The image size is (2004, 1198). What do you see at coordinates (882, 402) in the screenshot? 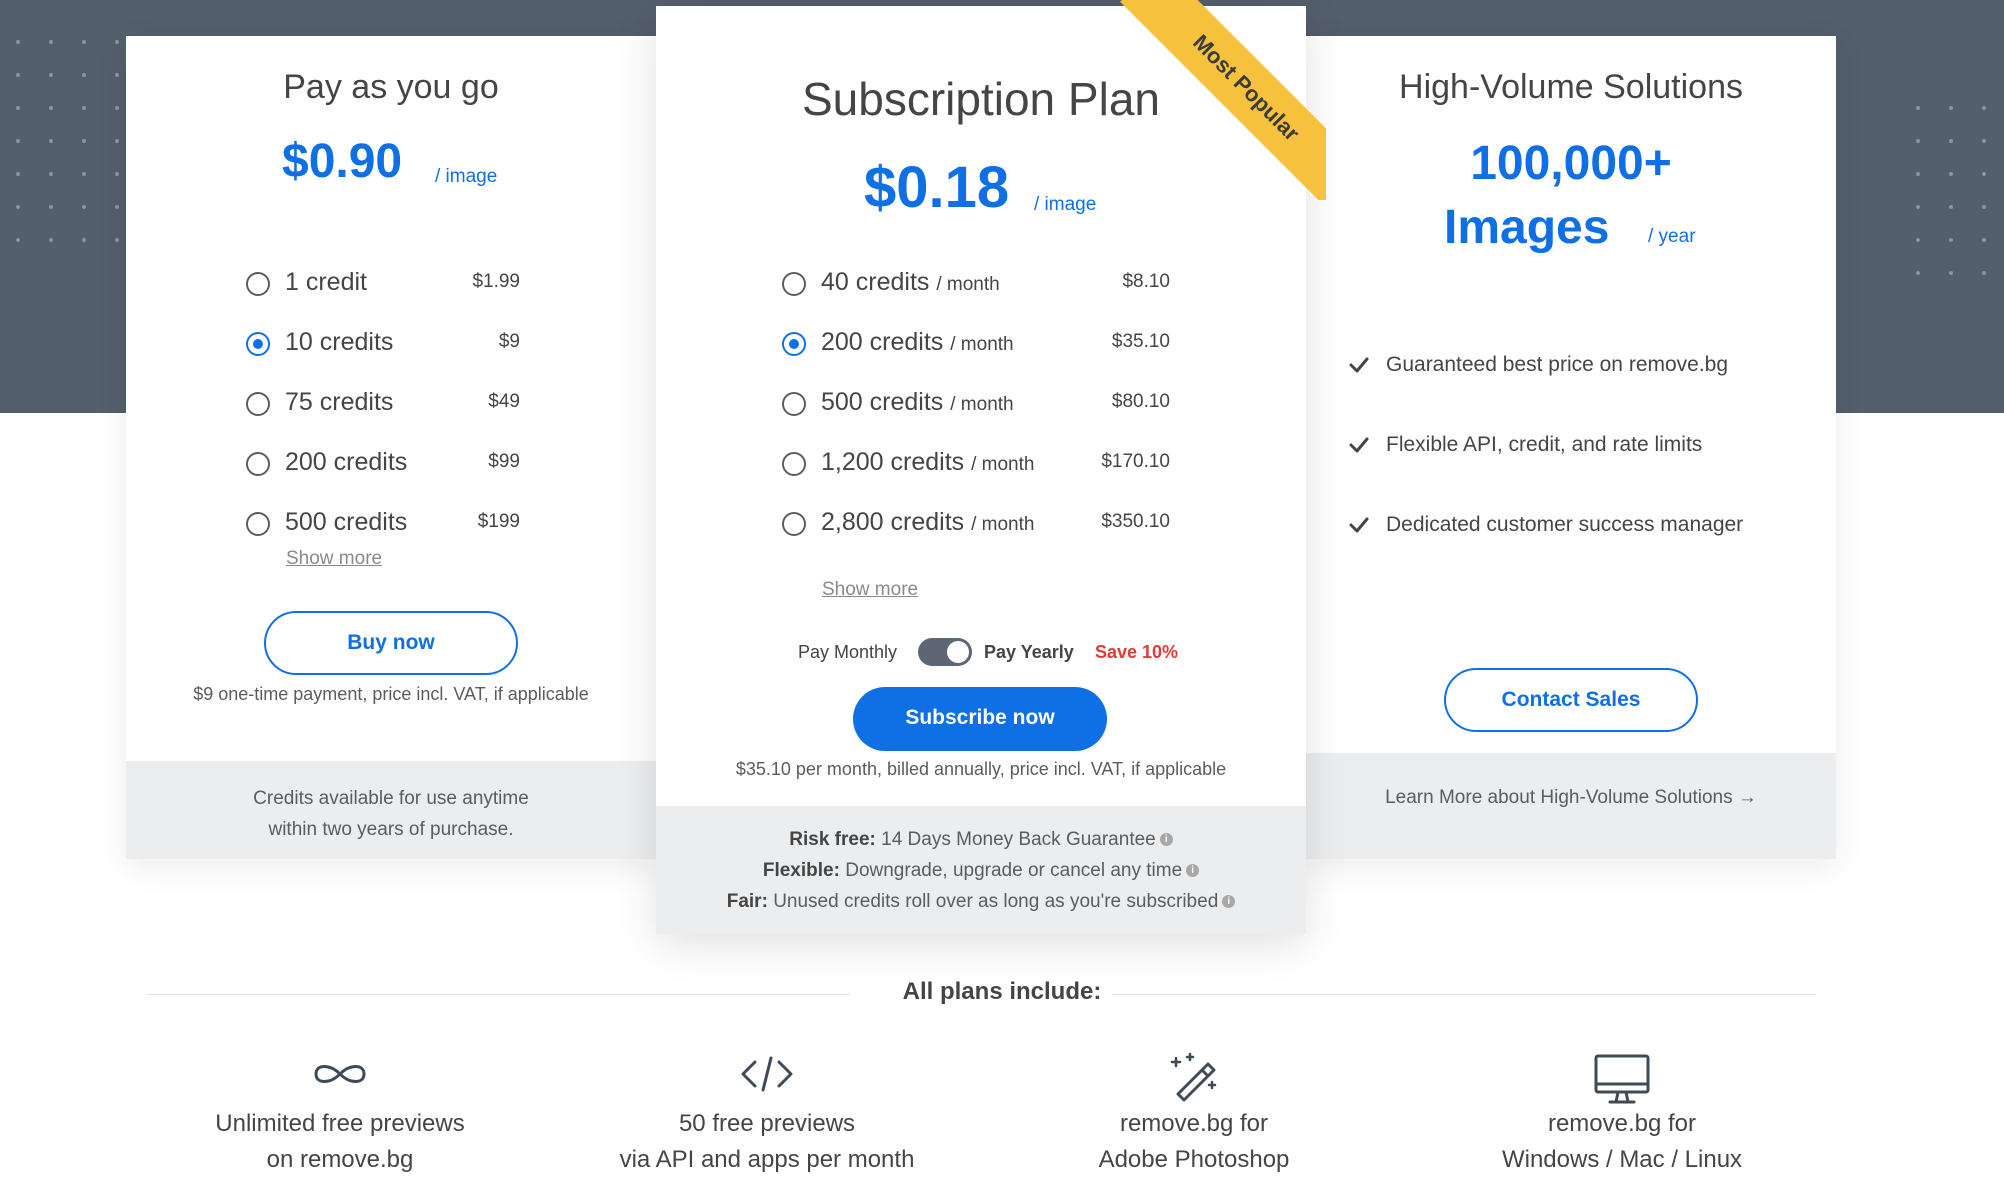
I see `subscription-option-label: 500 credits` at bounding box center [882, 402].